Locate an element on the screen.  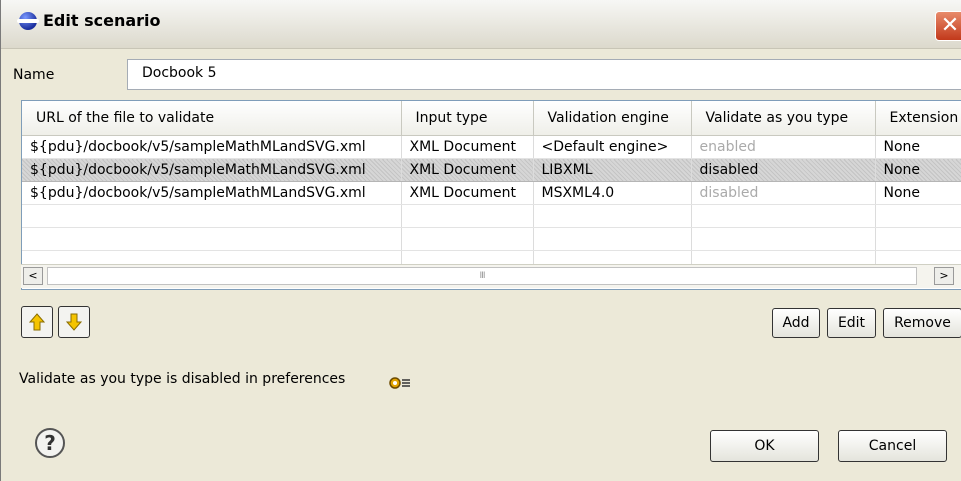
remove-button: Remove is located at coordinates (922, 323).